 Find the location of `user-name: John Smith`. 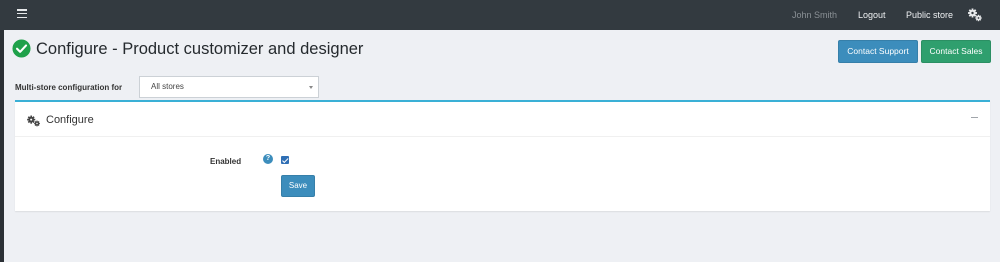

user-name: John Smith is located at coordinates (814, 15).